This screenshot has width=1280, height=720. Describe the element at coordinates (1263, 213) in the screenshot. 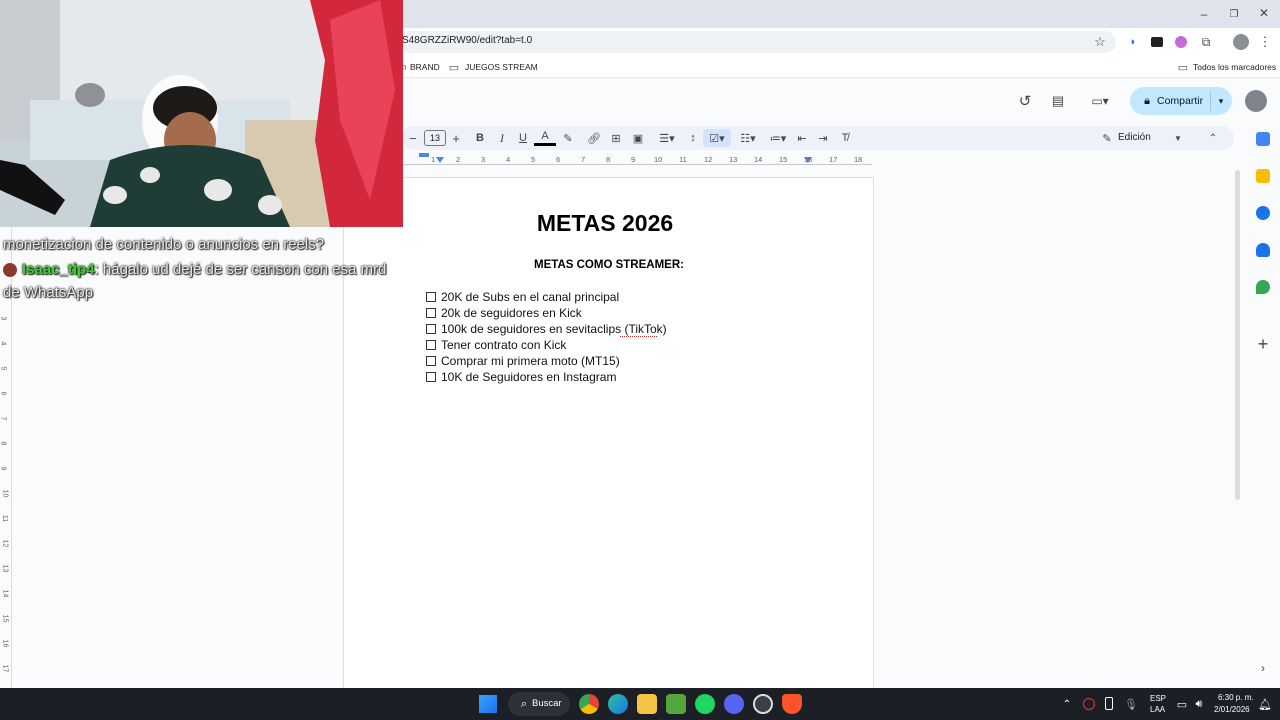

I see `tasks-icon` at that location.